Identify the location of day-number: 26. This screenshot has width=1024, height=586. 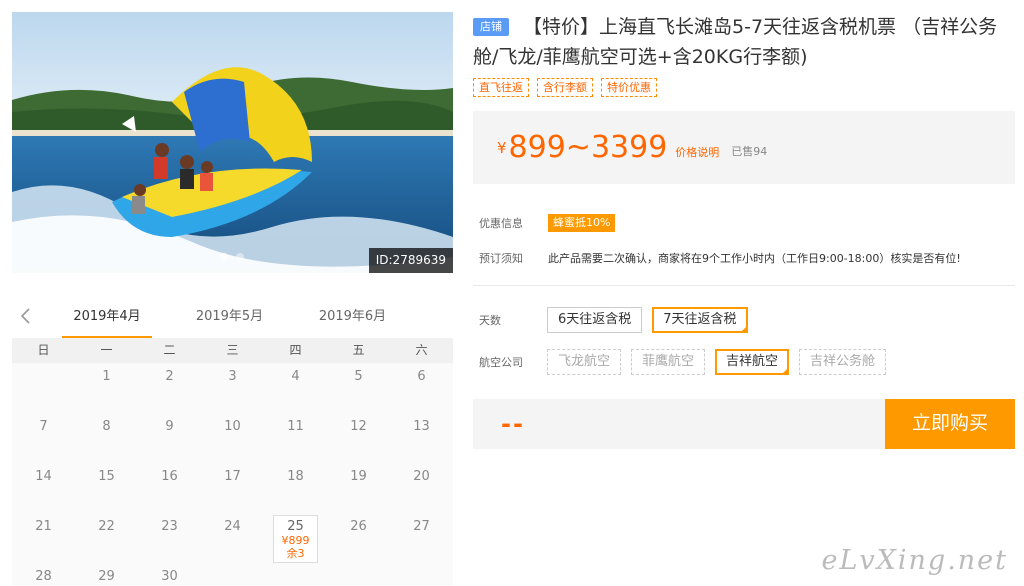
(358, 526).